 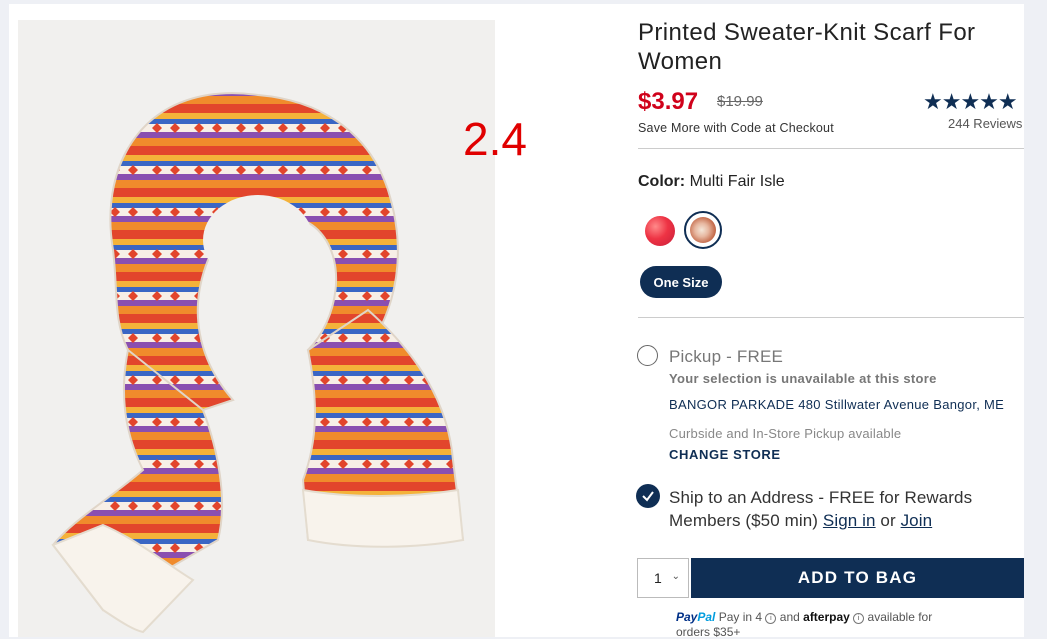 I want to click on paypal-text: Pay in 4, so click(x=740, y=617).